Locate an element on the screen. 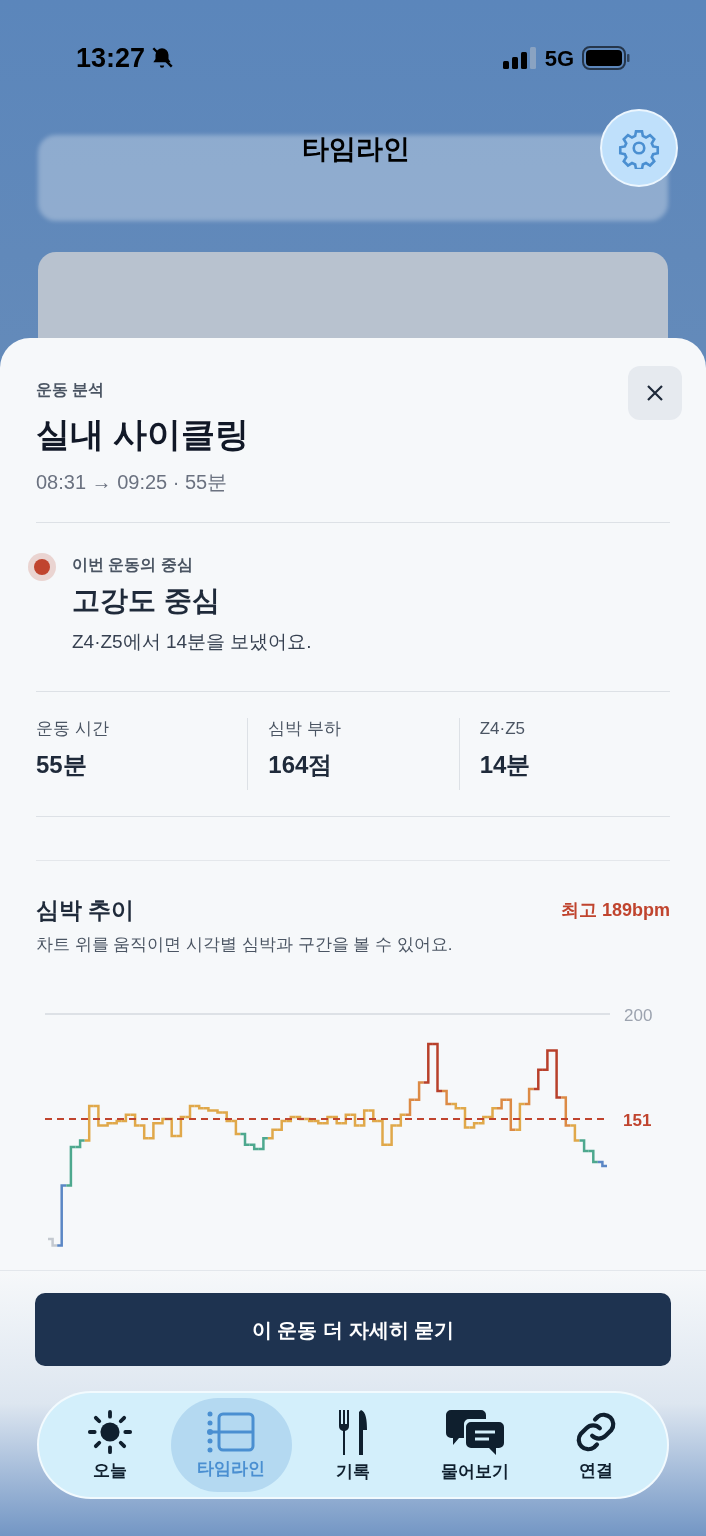  sun-icon is located at coordinates (109, 1432).